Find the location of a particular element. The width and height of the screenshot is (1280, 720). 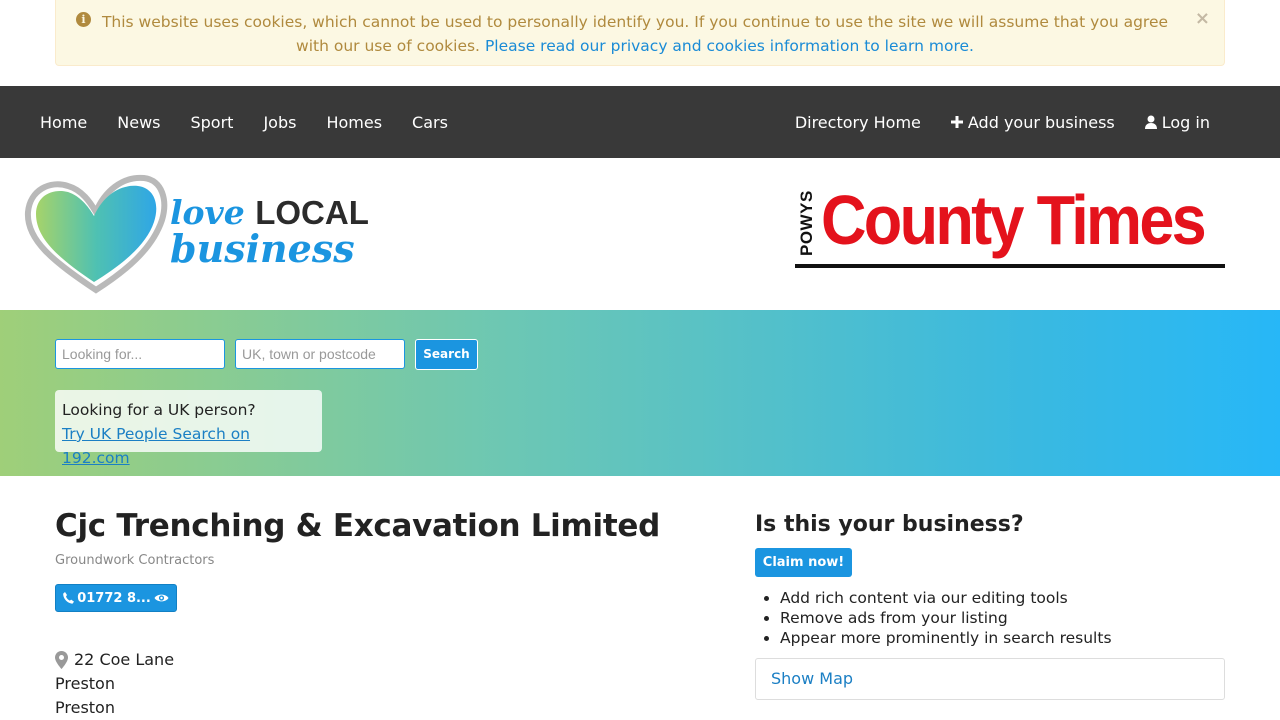

claim-heading: Is this your business? is located at coordinates (889, 524).